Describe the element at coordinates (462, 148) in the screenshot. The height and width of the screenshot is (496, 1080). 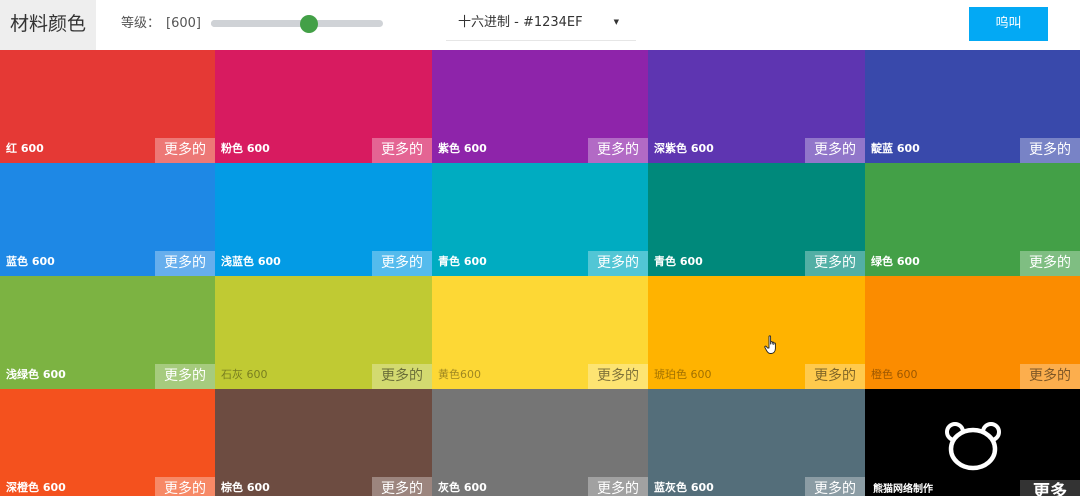
I see `color-tile-name: 紫色 600` at that location.